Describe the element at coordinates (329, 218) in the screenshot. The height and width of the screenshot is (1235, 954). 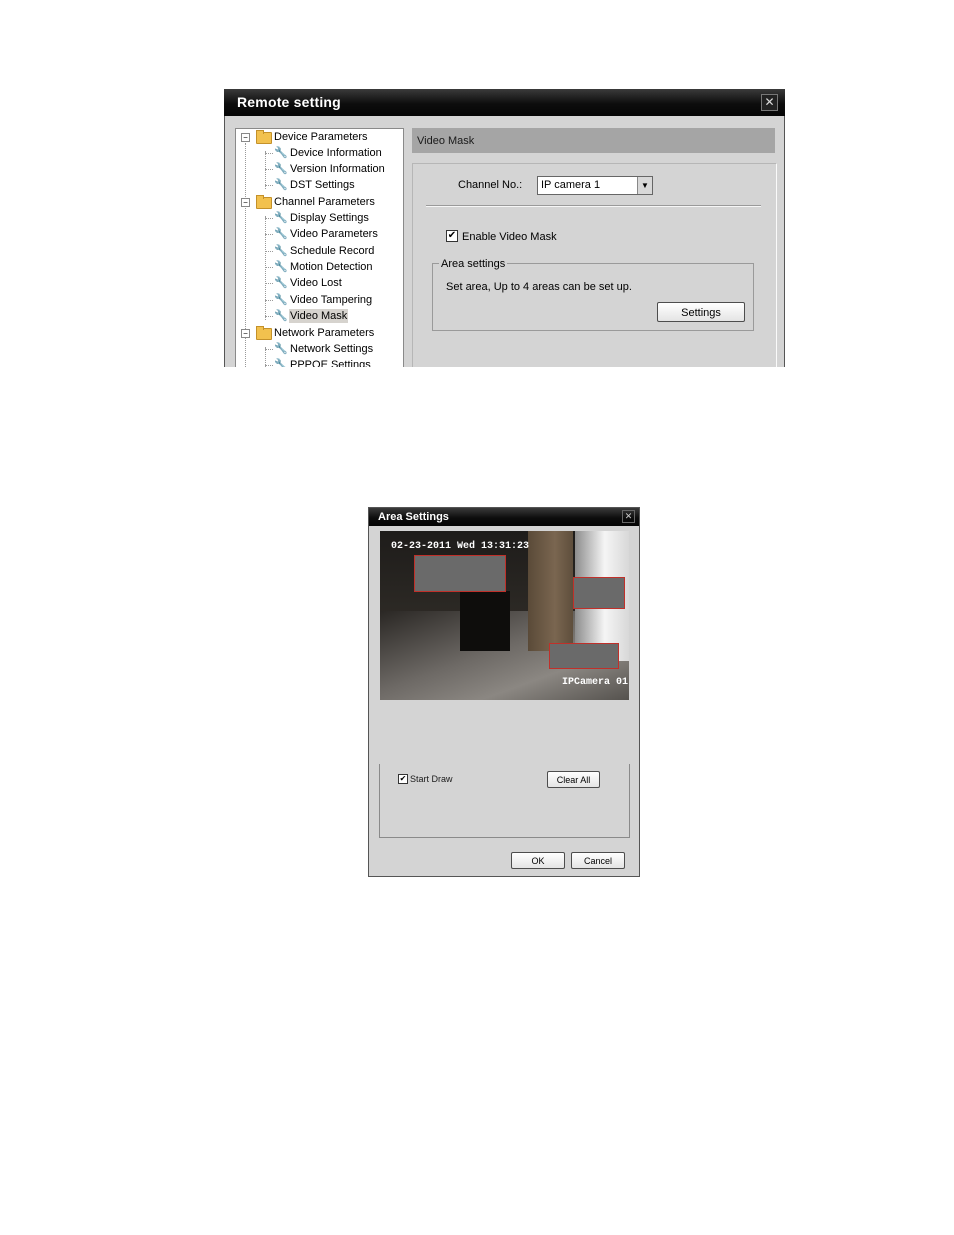
I see `tree-item-label: Display Settings` at that location.